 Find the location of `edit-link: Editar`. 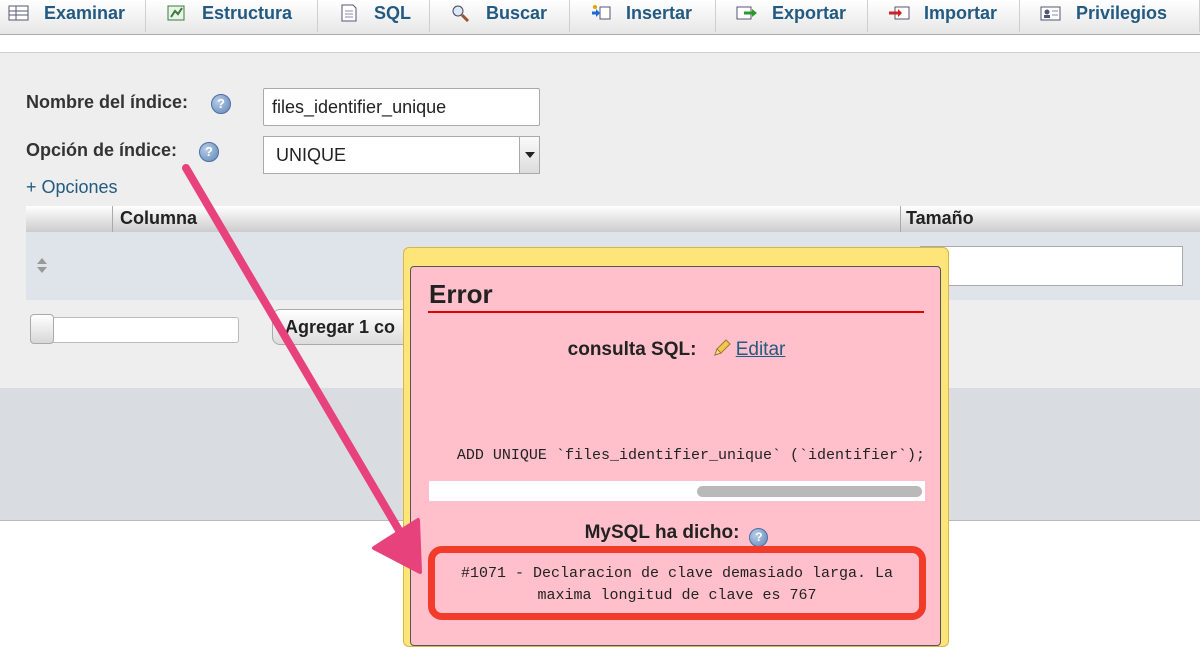

edit-link: Editar is located at coordinates (761, 349).